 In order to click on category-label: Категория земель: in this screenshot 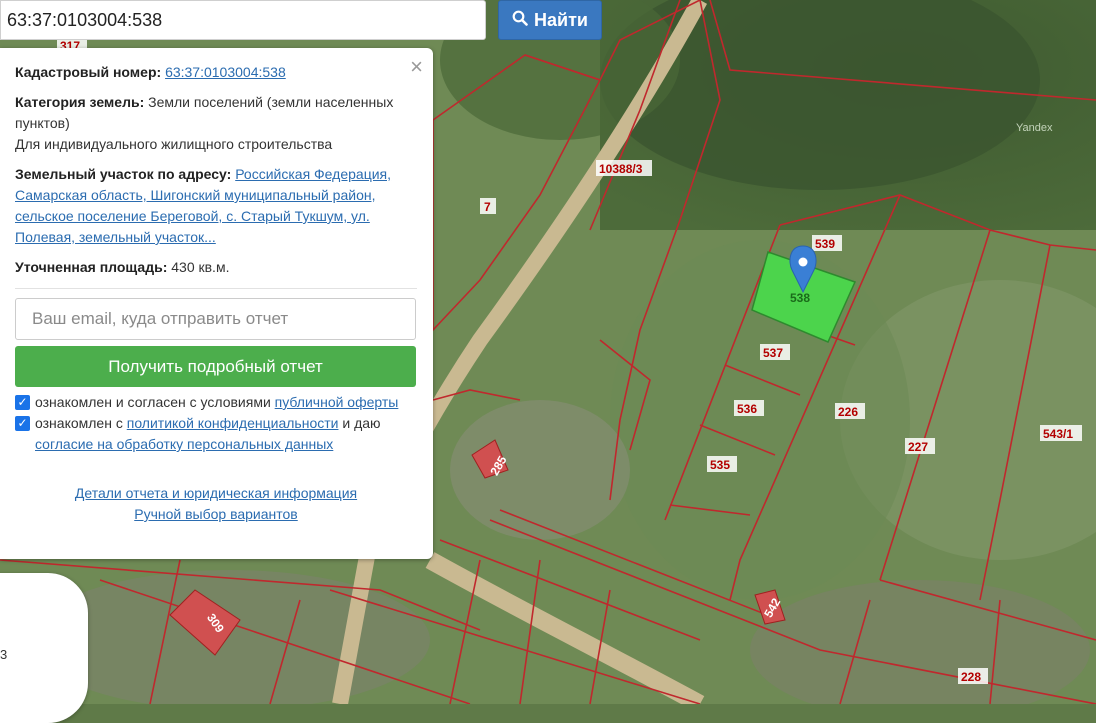, I will do `click(80, 102)`.